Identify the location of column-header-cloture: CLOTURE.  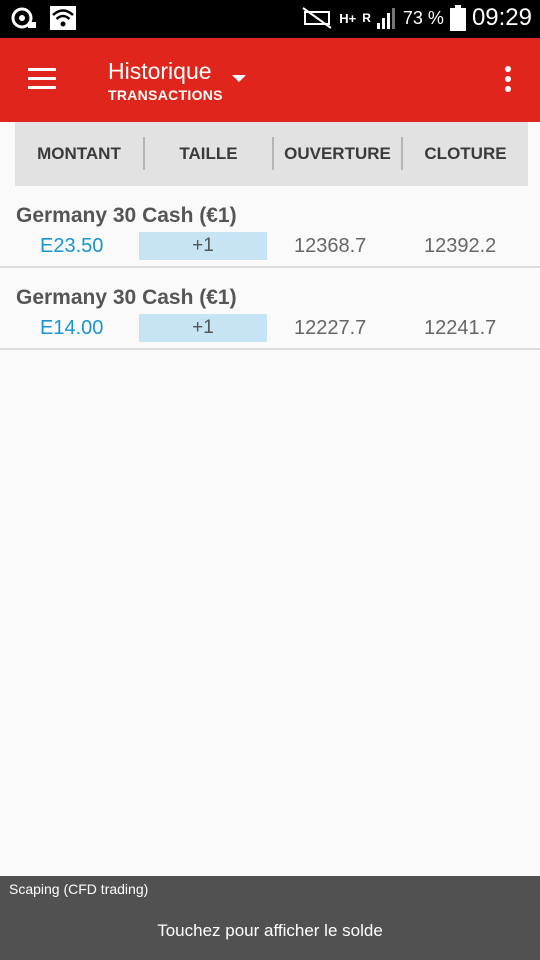
(465, 154).